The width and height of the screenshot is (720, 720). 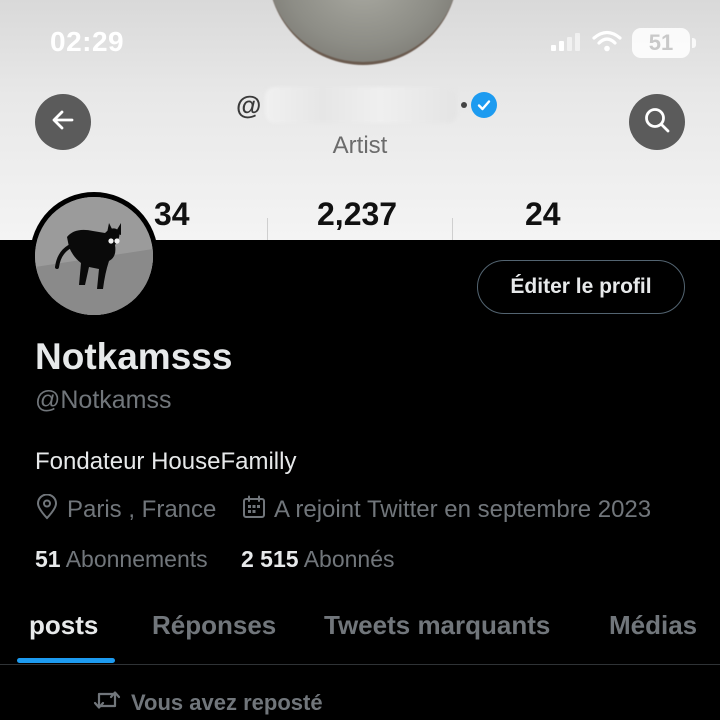 I want to click on wifi-icon, so click(x=607, y=43).